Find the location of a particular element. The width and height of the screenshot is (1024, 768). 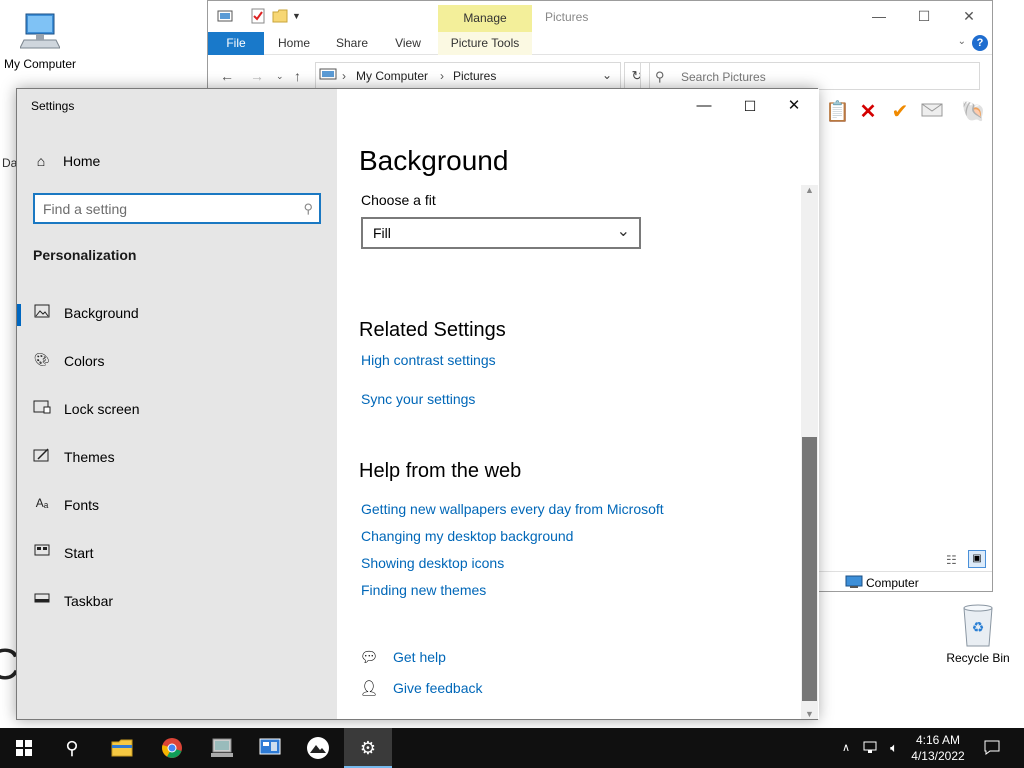

computer-status-icon is located at coordinates (854, 583).